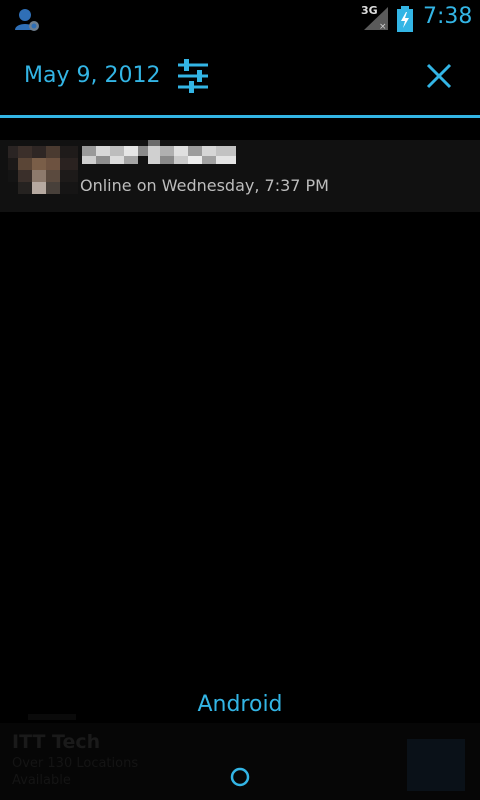 This screenshot has width=480, height=800. Describe the element at coordinates (436, 765) in the screenshot. I see `ad-action-button` at that location.